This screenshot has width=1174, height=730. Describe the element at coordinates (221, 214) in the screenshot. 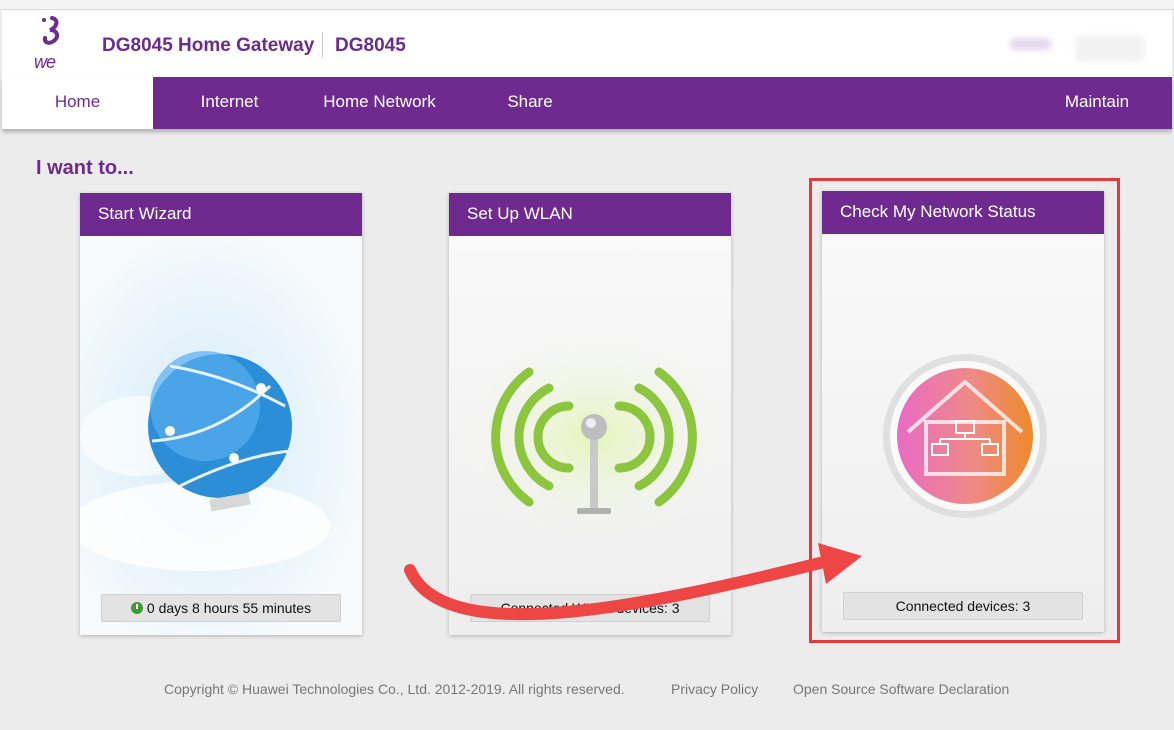

I see `card-title: Start Wizard` at that location.